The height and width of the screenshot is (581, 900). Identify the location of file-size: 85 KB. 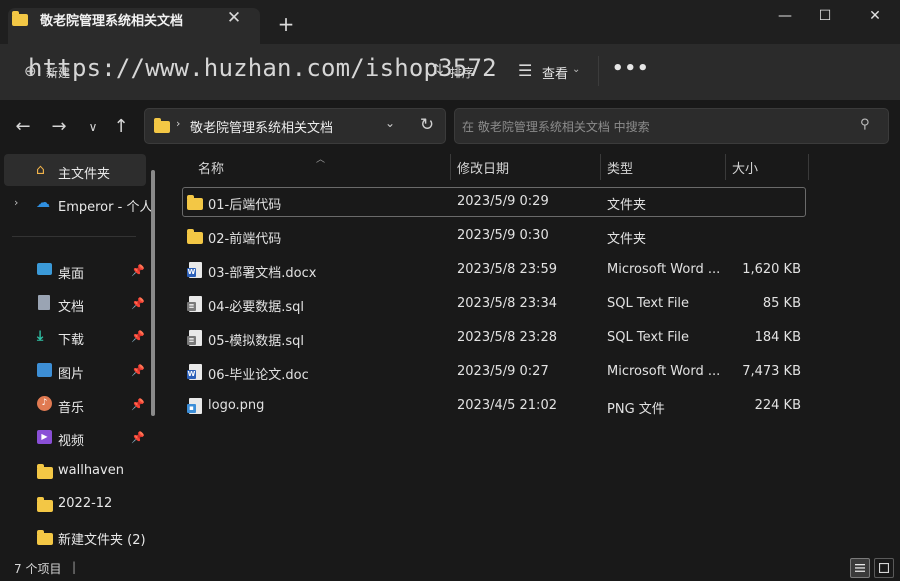
(781, 303).